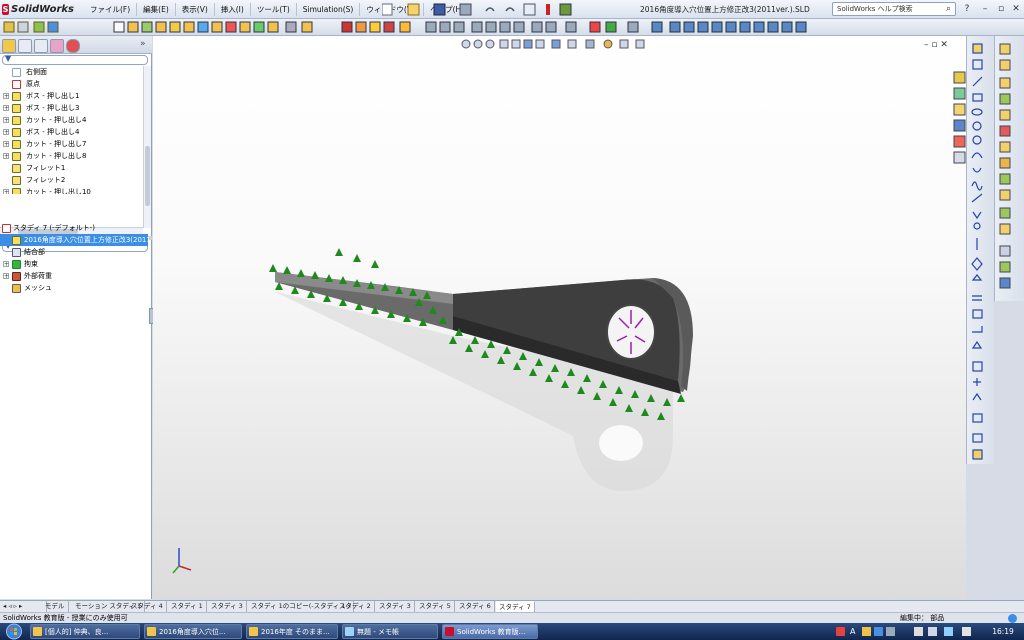  I want to click on help-menu-icon: ?, so click(967, 9).